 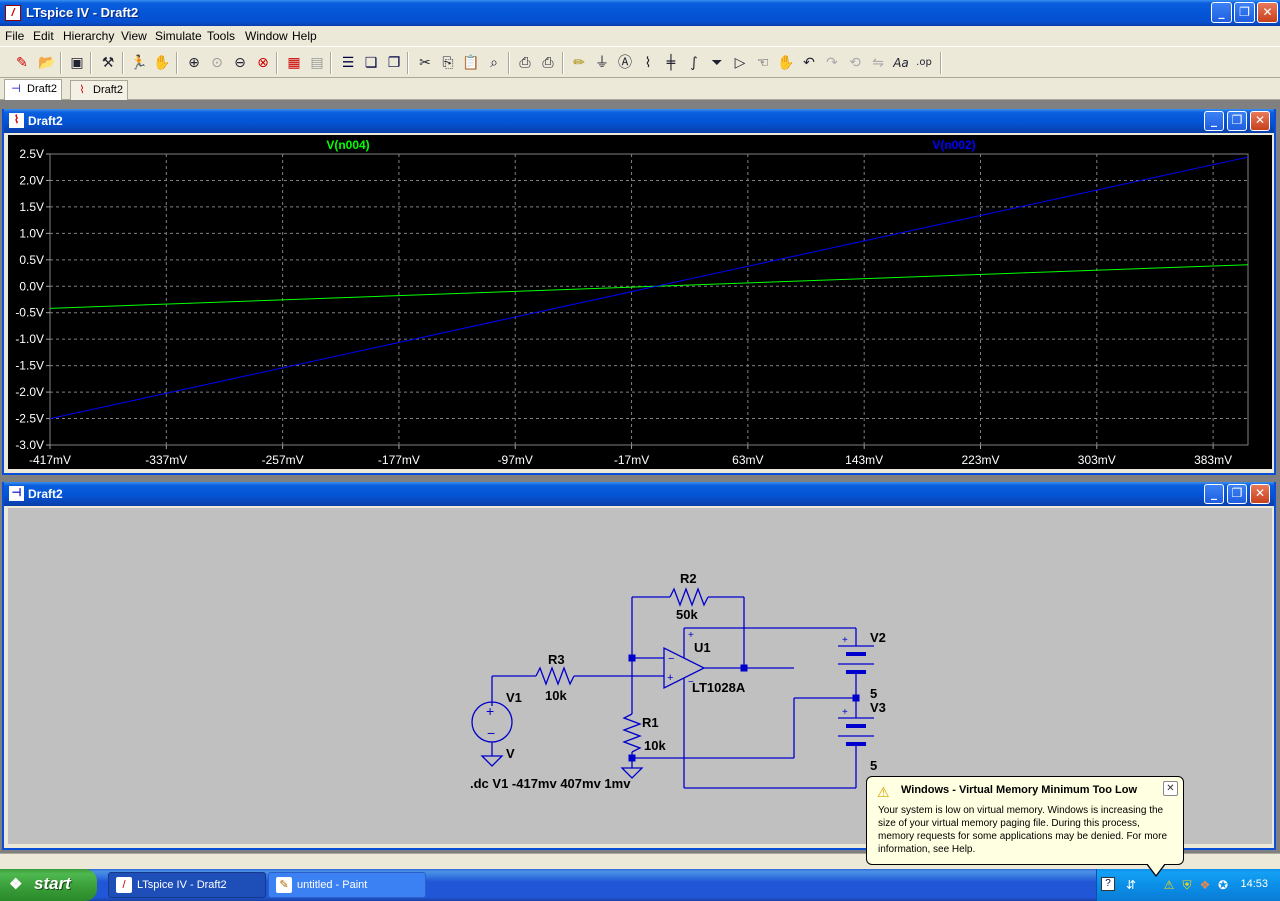 I want to click on schematic-window-title-bar: ⊣ Draft2 _ ❐ ✕, so click(x=639, y=494).